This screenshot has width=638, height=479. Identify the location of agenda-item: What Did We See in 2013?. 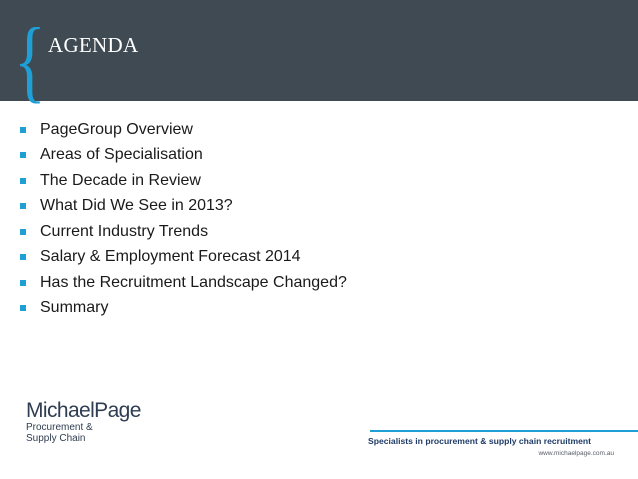
(183, 207).